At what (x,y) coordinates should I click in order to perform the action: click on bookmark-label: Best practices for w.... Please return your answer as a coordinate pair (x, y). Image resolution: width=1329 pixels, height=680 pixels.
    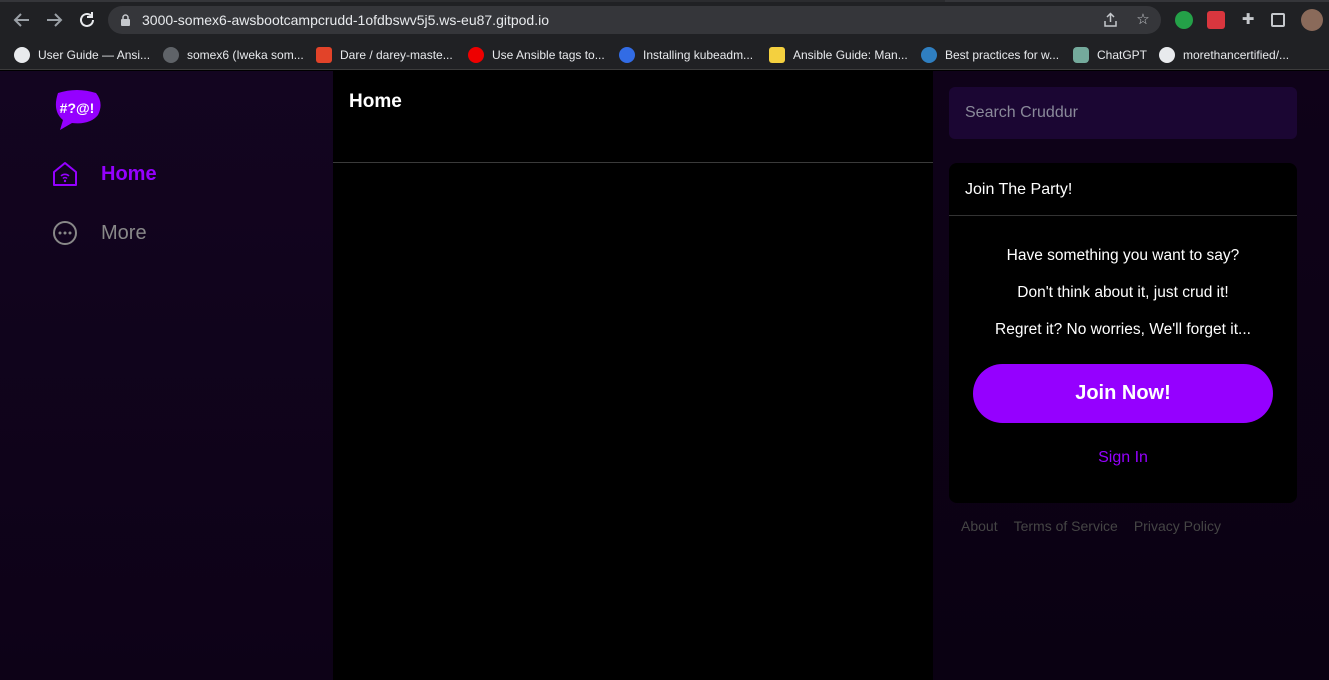
    Looking at the image, I should click on (1002, 55).